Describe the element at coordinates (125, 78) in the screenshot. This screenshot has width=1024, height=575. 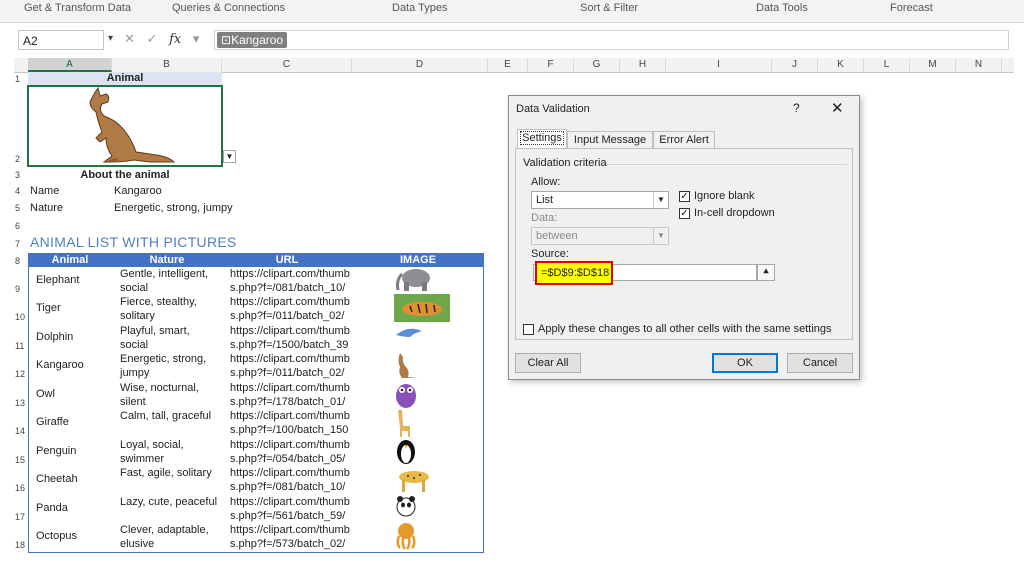
I see `card-title: Animal` at that location.